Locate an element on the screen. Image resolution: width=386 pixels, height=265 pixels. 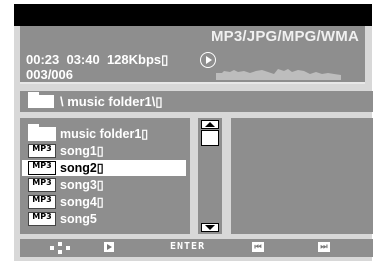
folder-list-item: music folder1▯ is located at coordinates (104, 133).